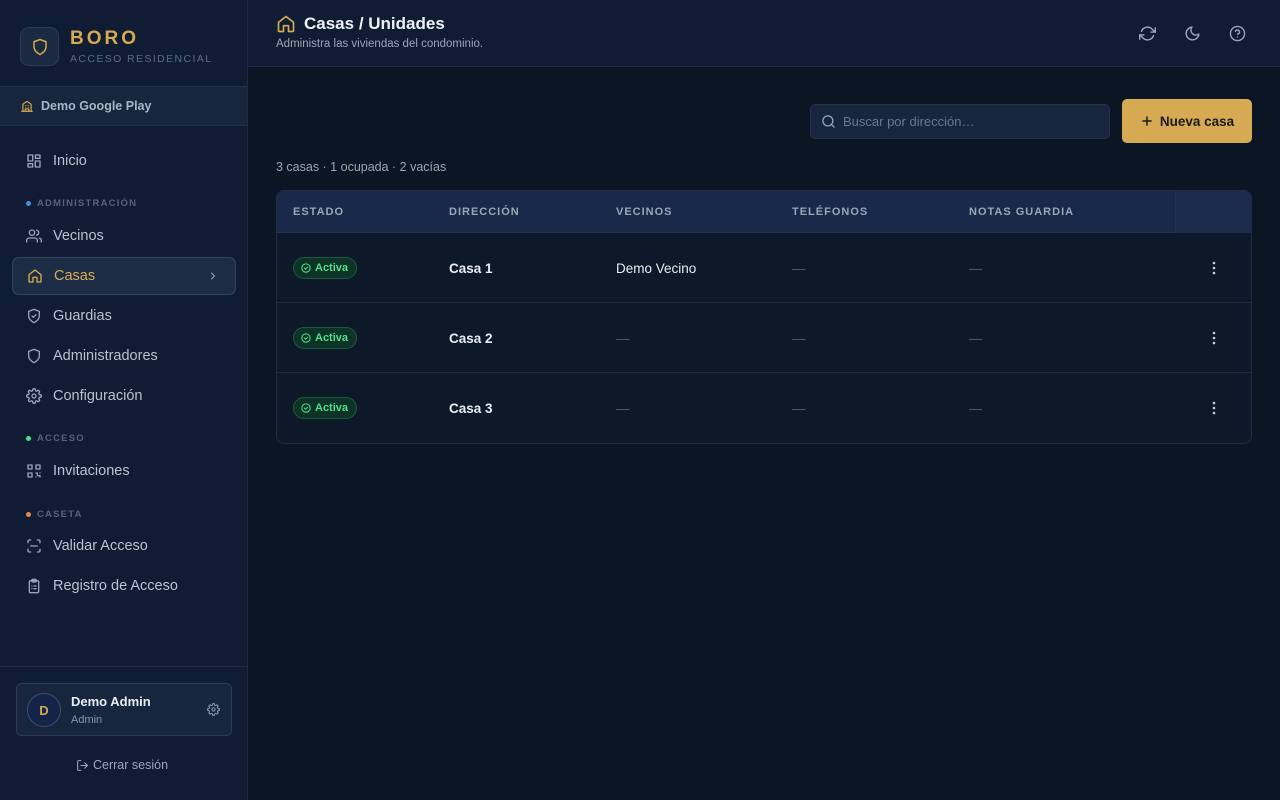 Image resolution: width=1280 pixels, height=800 pixels. What do you see at coordinates (55, 438) in the screenshot?
I see `section-acceso: ACCESO` at bounding box center [55, 438].